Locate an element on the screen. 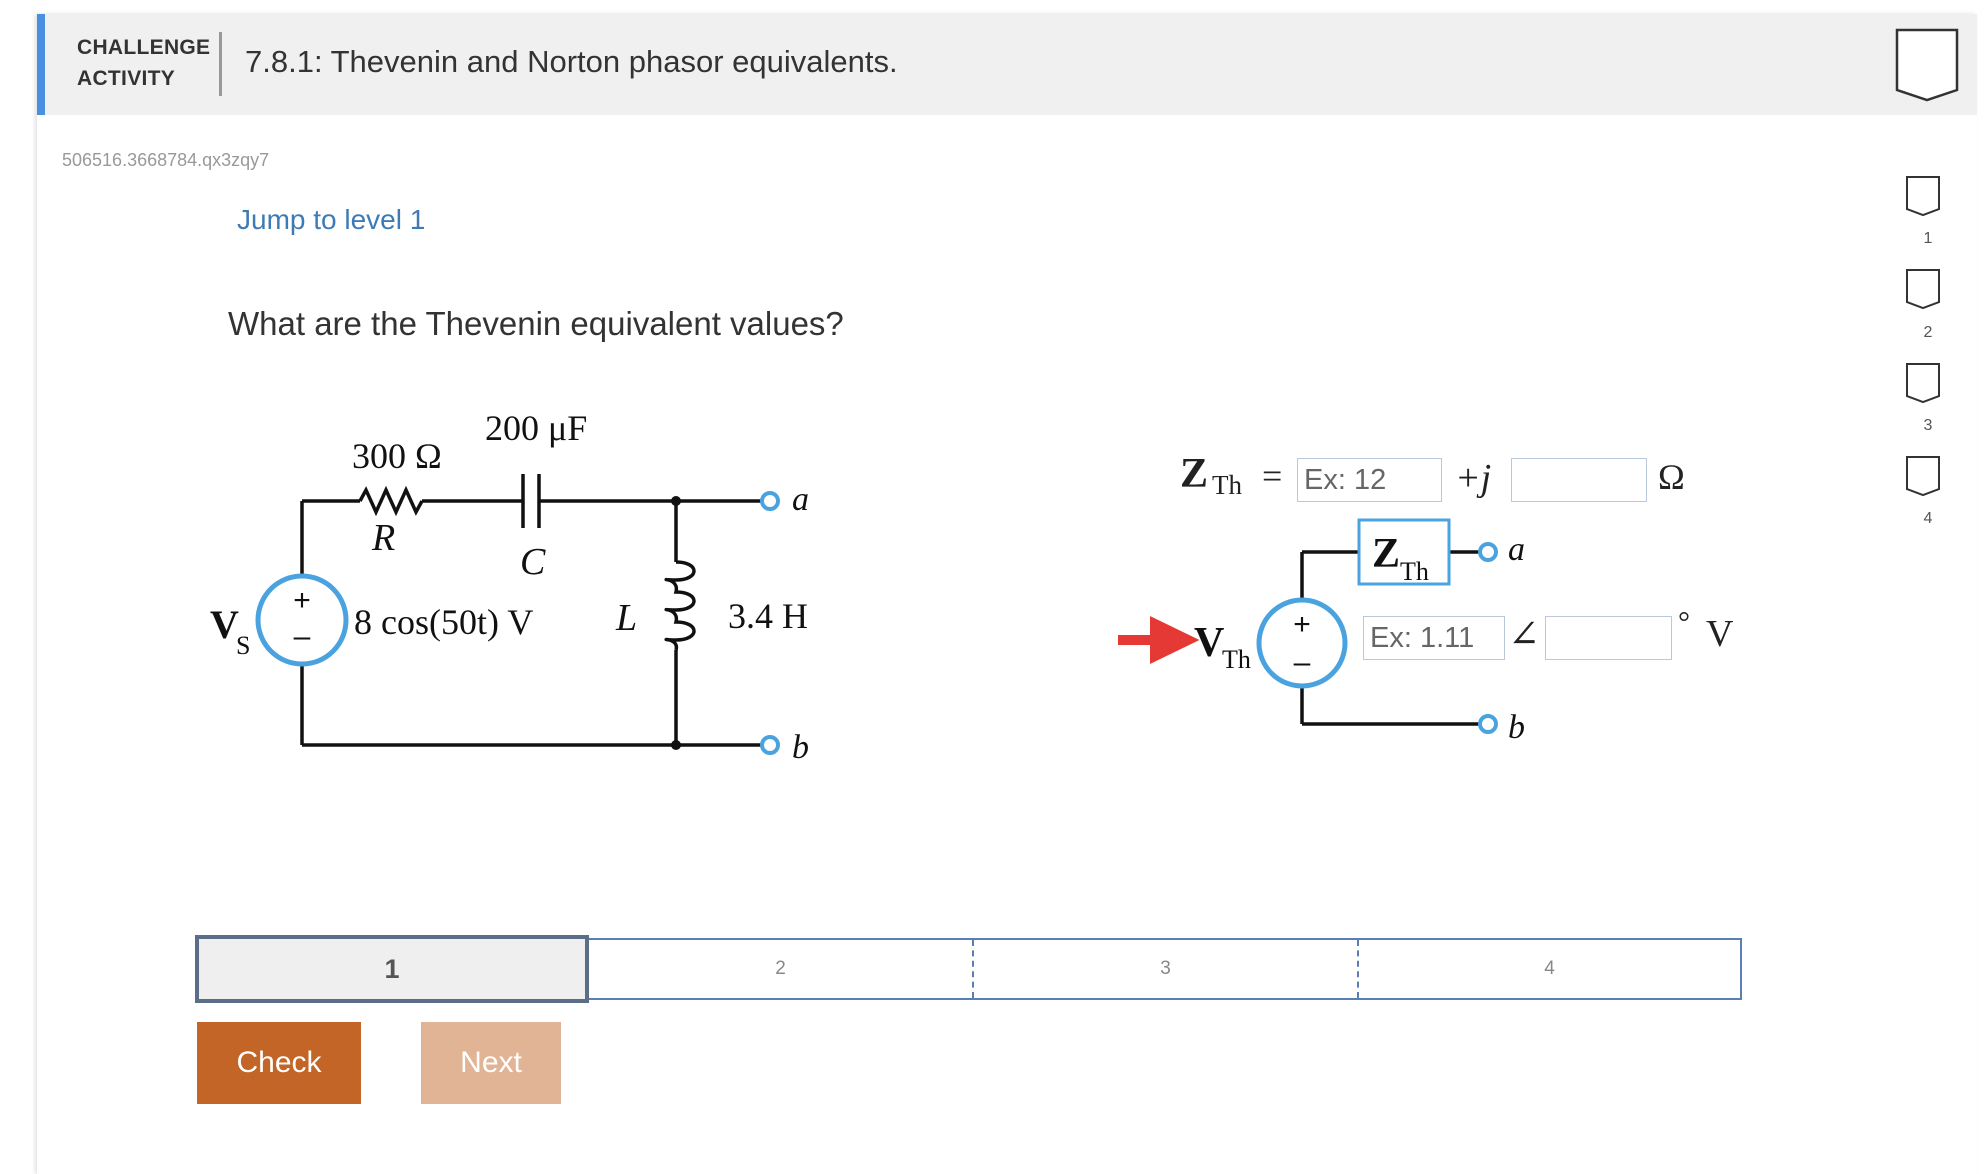 The height and width of the screenshot is (1174, 1985). ohm-unit: Ω is located at coordinates (1671, 477).